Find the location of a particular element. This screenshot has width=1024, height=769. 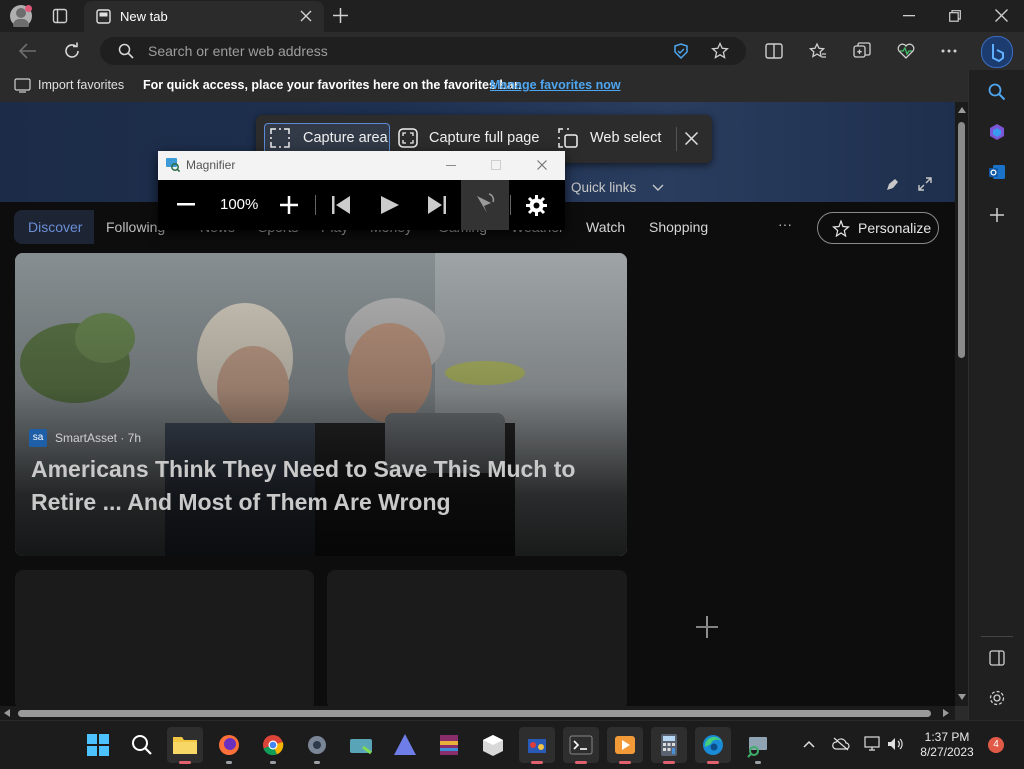

start-button is located at coordinates (98, 745).